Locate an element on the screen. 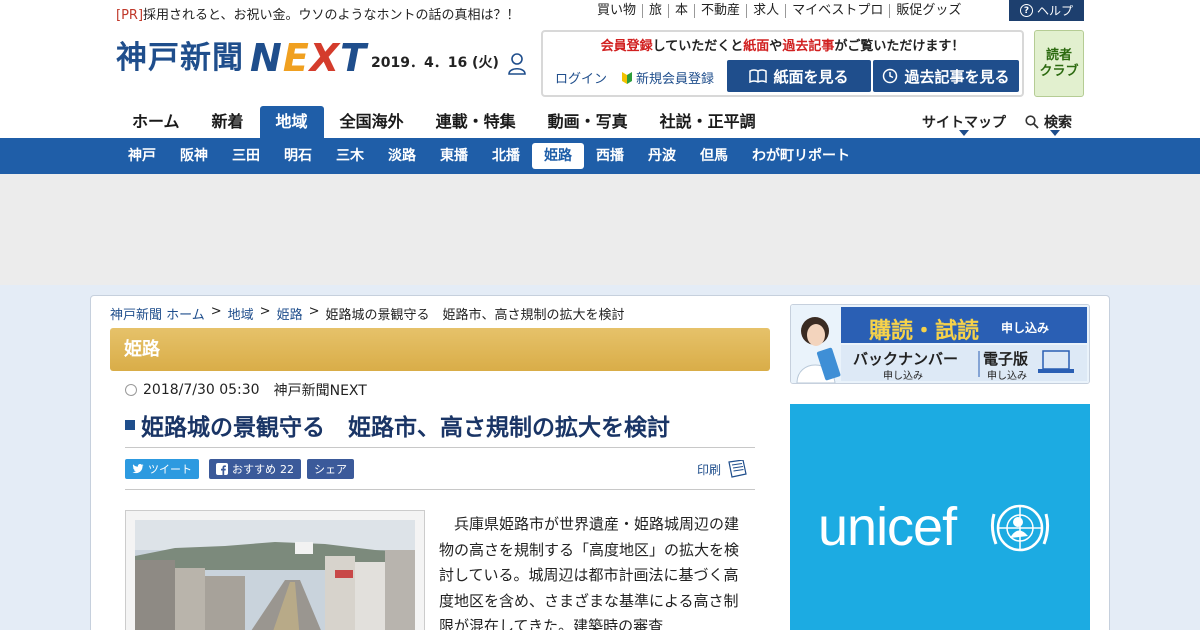  member-message: 会員登録していただくと紙面や過去記事がご覧いただけます！ is located at coordinates (782, 44).